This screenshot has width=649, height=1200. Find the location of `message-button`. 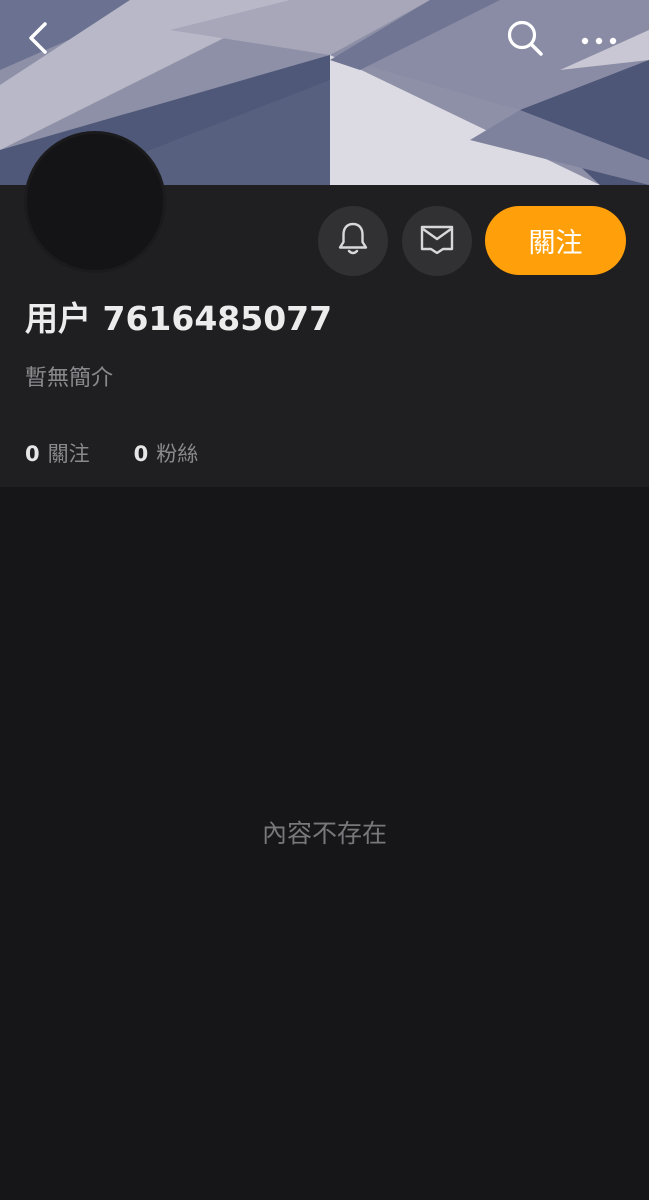

message-button is located at coordinates (437, 241).